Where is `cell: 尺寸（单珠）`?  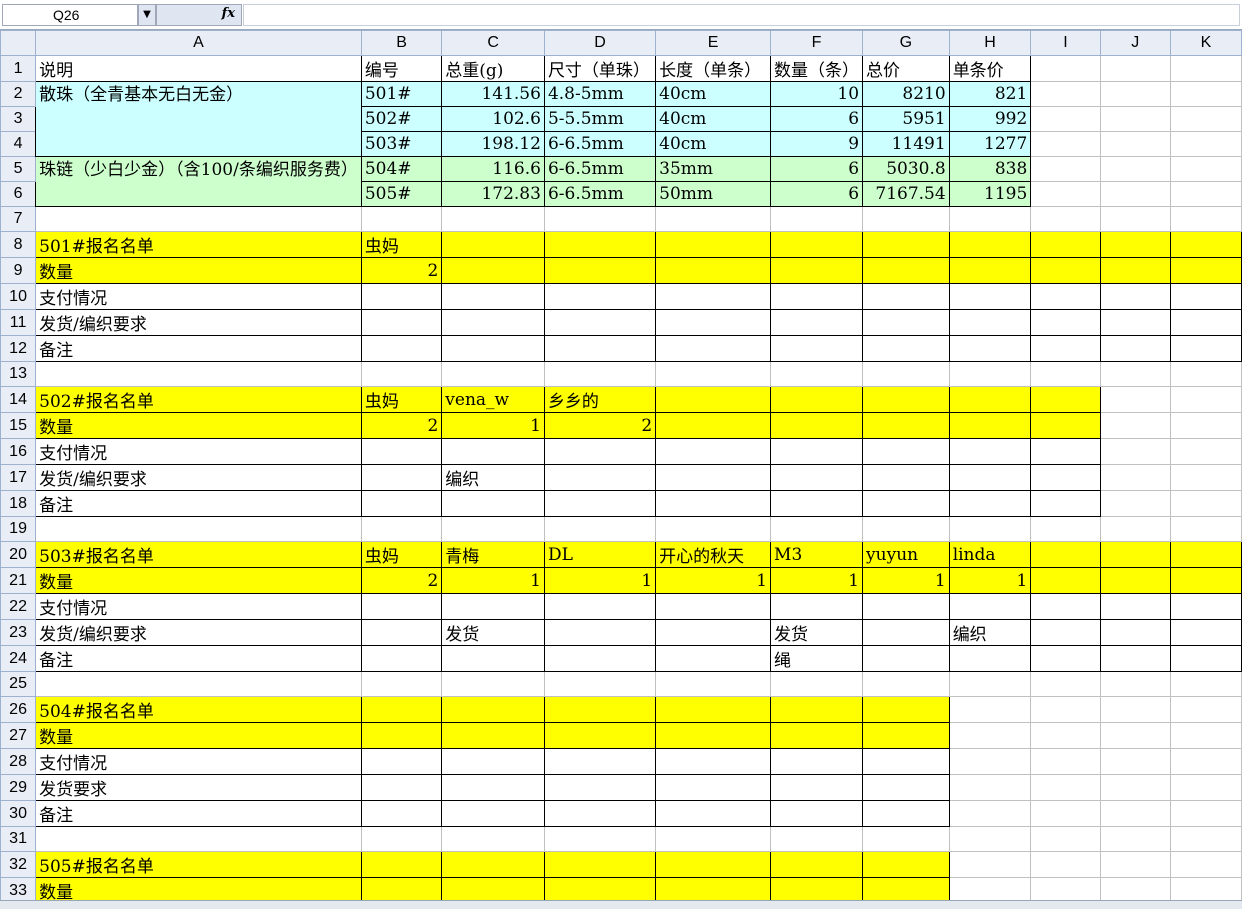 cell: 尺寸（单珠） is located at coordinates (600, 68).